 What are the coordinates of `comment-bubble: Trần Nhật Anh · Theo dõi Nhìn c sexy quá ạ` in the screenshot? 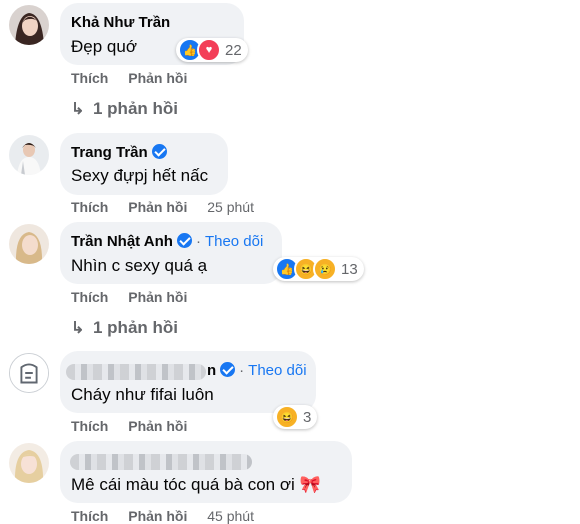 It's located at (171, 253).